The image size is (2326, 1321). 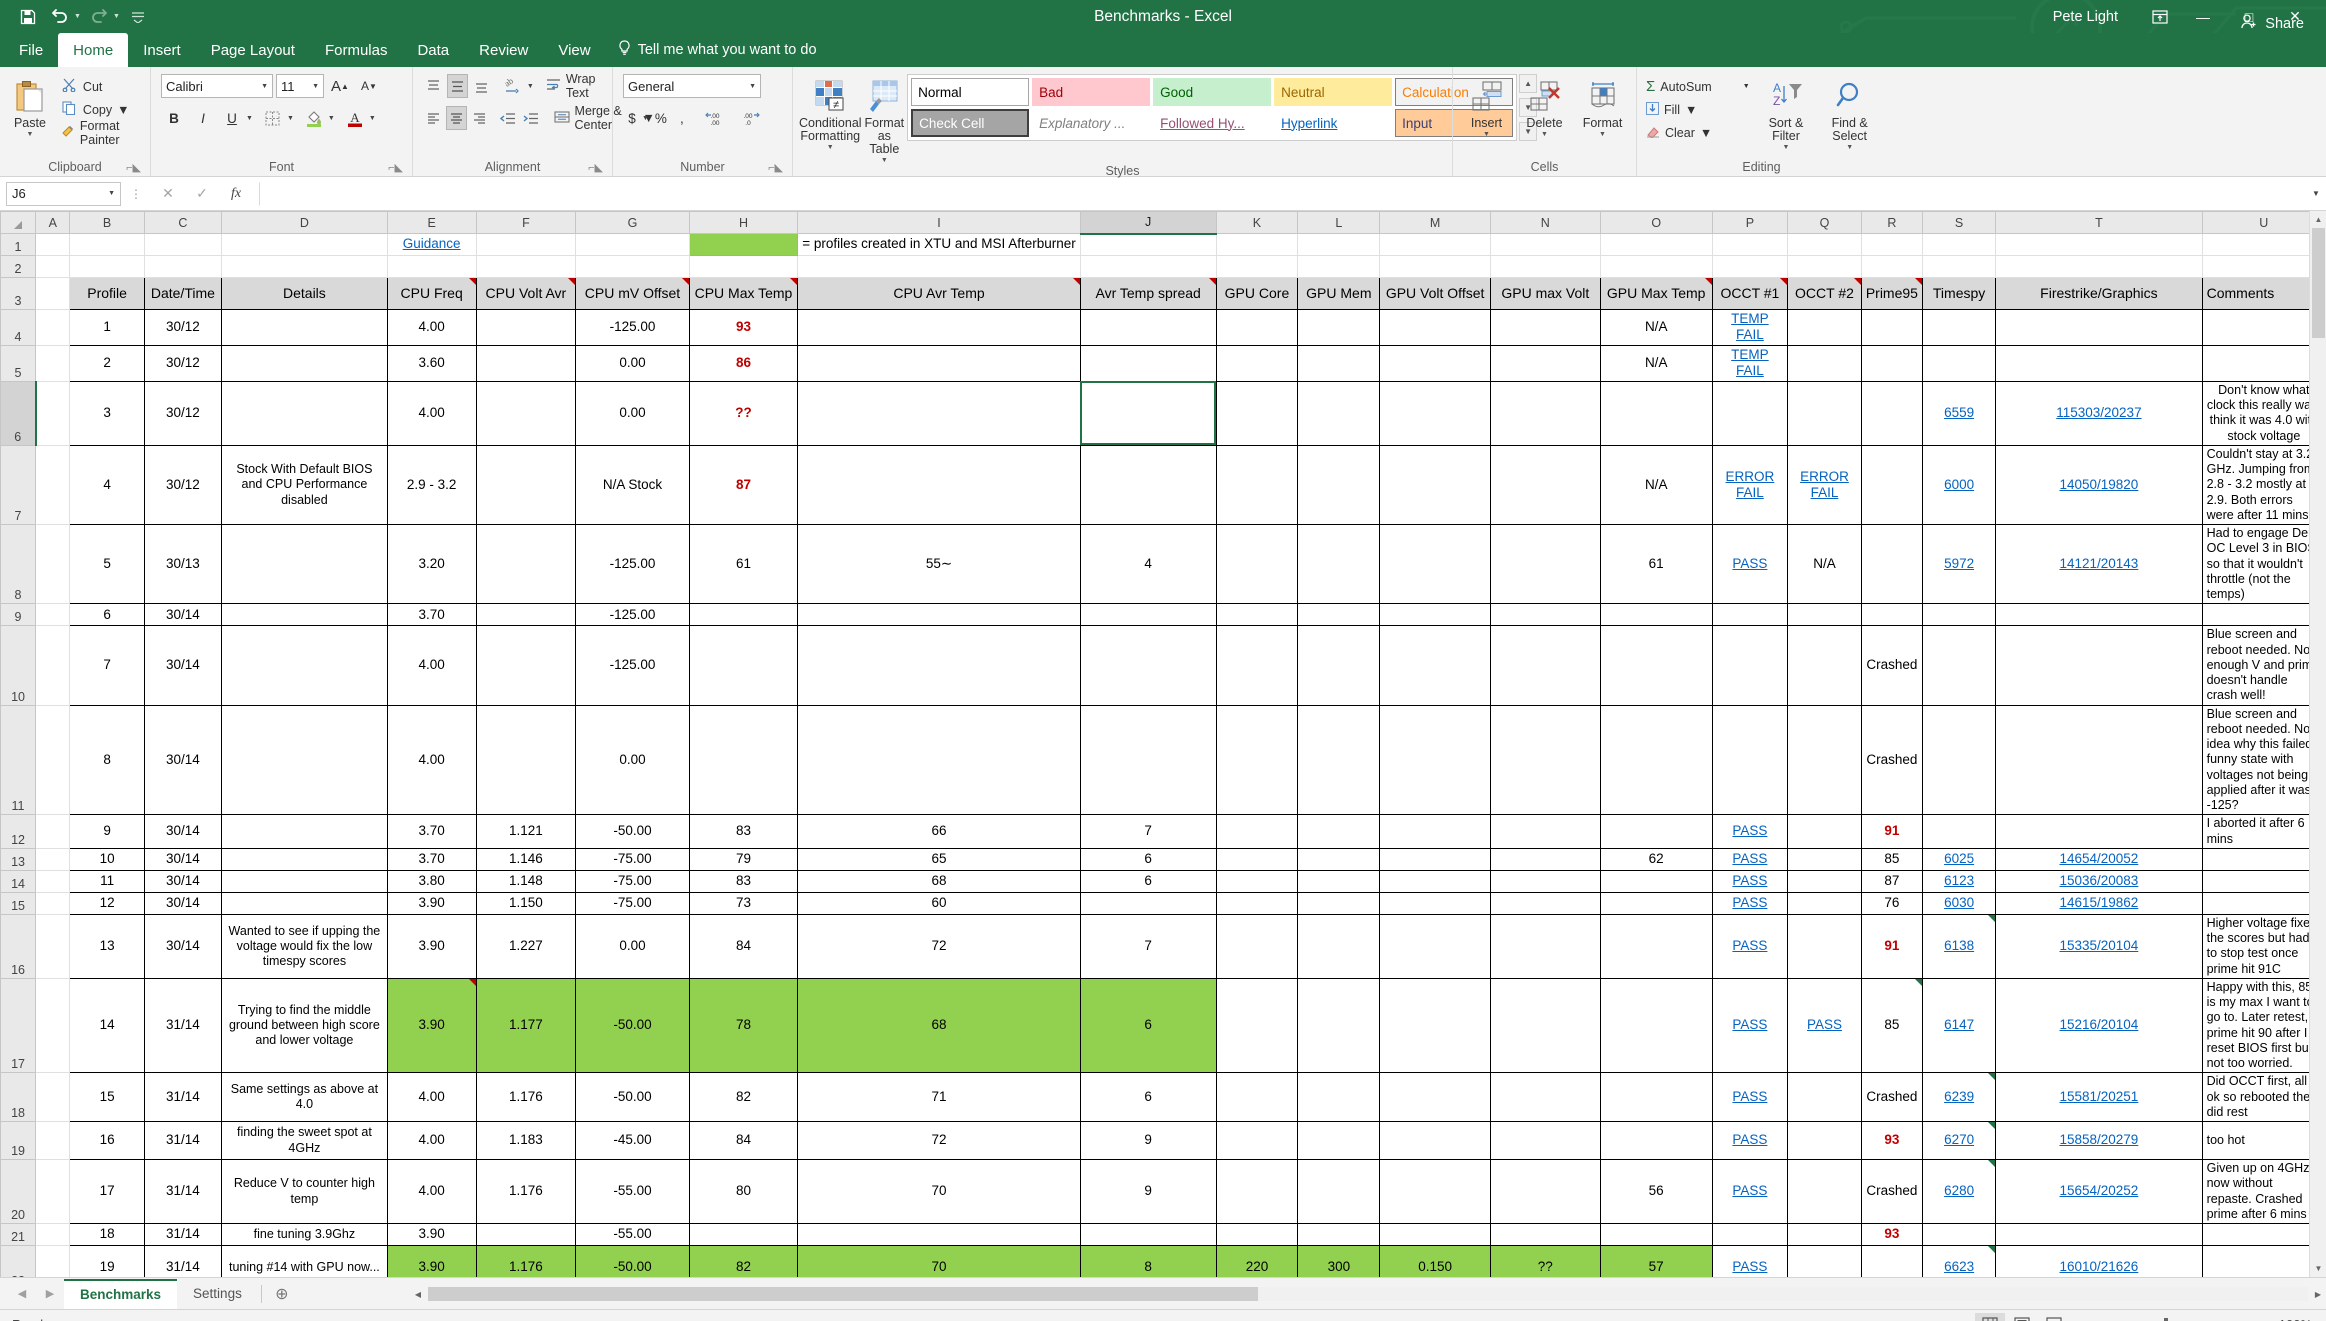 What do you see at coordinates (743, 293) in the screenshot?
I see `header-cpu-max-temp: CPU Max Temp` at bounding box center [743, 293].